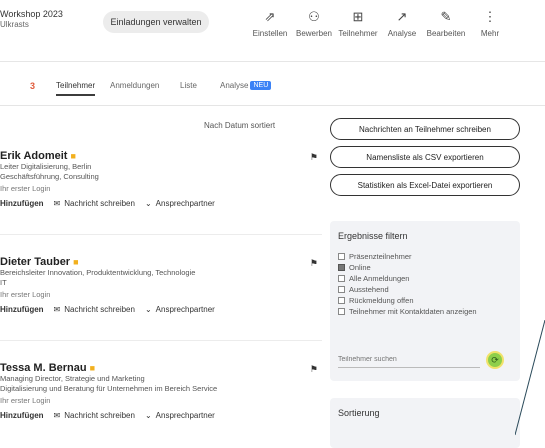 The image size is (545, 448). What do you see at coordinates (46, 166) in the screenshot?
I see `attendee-role: Leiter Digitalisierung, Berlin` at bounding box center [46, 166].